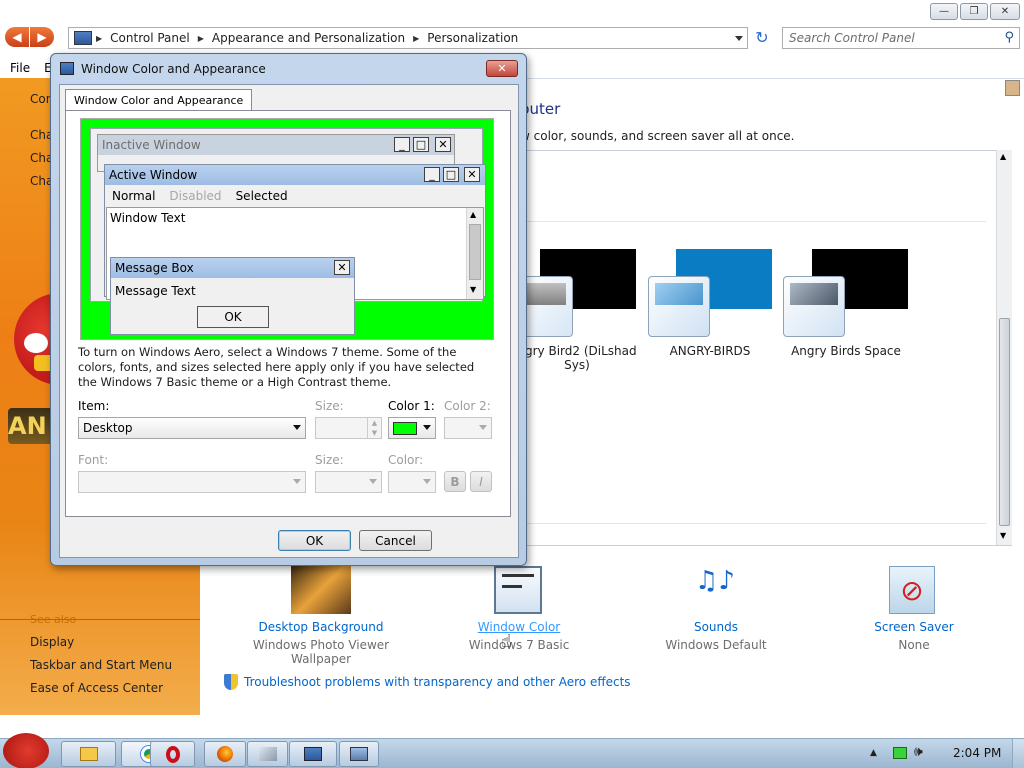 This screenshot has height=768, width=1024. I want to click on desktop-background-title: Desktop Background, so click(321, 627).